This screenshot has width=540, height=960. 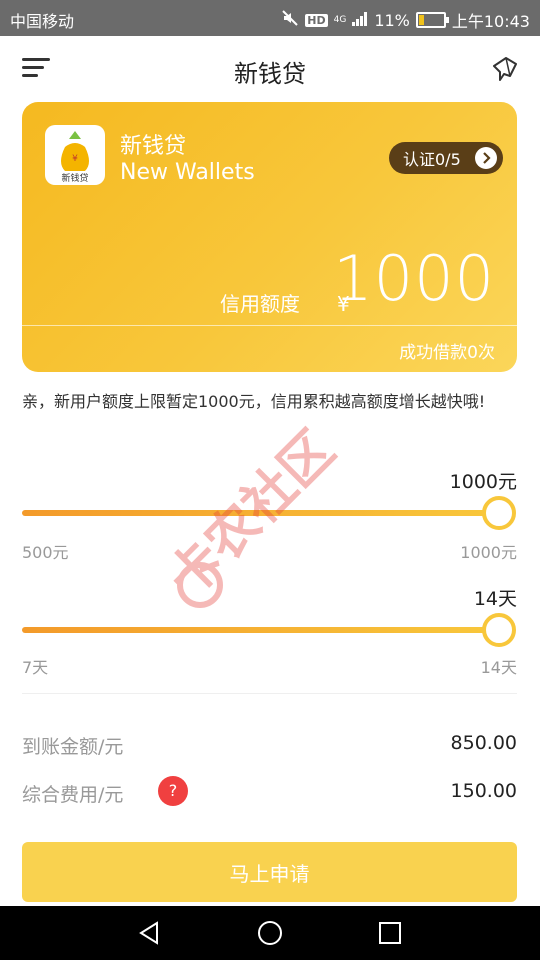 I want to click on credit-limit-amount: 1000, so click(x=414, y=278).